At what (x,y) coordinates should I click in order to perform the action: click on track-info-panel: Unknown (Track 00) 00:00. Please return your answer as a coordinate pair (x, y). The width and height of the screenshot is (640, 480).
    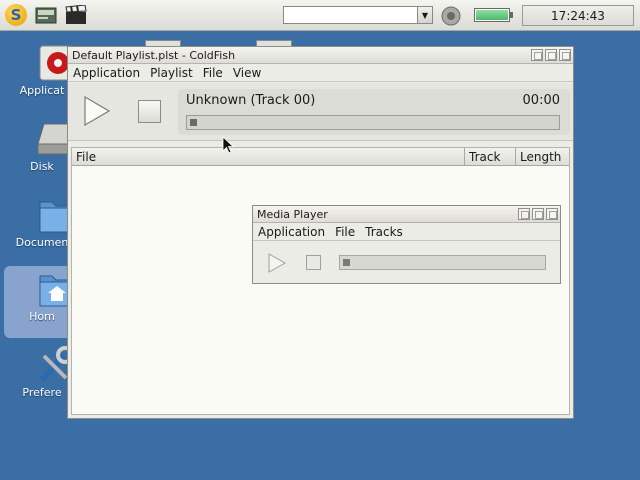
    Looking at the image, I should click on (374, 112).